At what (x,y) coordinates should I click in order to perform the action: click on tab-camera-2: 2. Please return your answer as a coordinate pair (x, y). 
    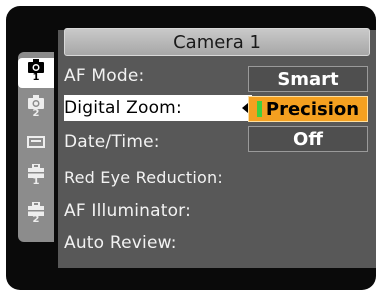
    Looking at the image, I should click on (36, 109).